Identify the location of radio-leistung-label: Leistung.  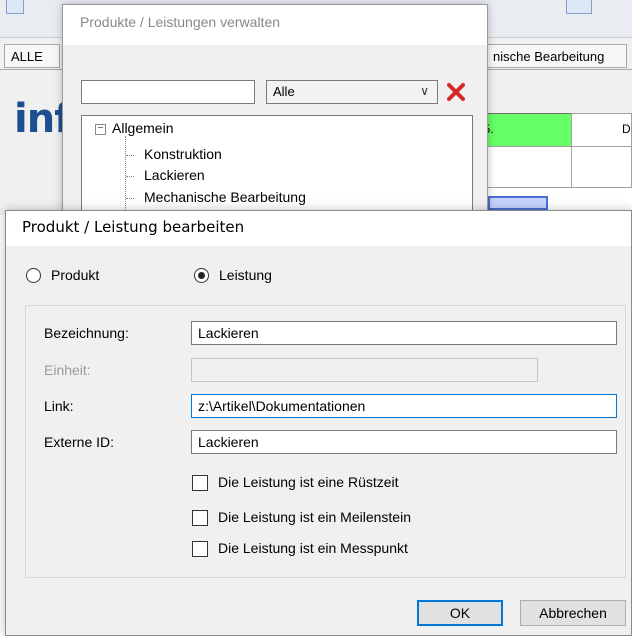
(245, 275).